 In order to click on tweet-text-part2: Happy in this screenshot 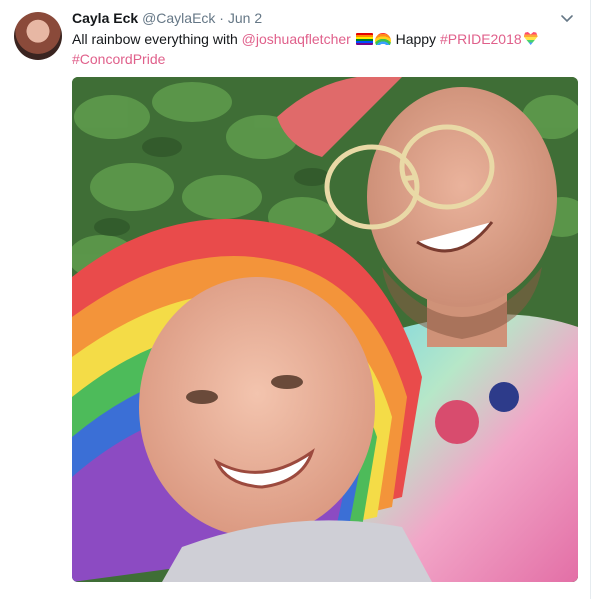, I will do `click(415, 39)`.